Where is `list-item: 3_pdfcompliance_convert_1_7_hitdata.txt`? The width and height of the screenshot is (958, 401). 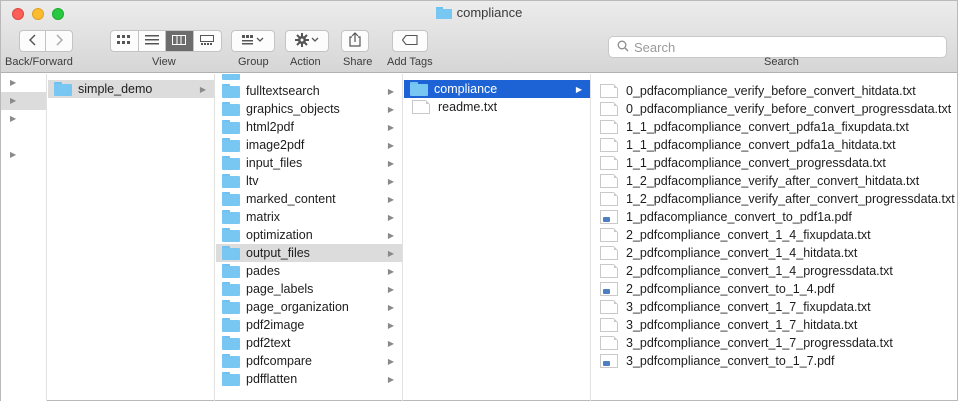
list-item: 3_pdfcompliance_convert_1_7_hitdata.txt is located at coordinates (774, 325).